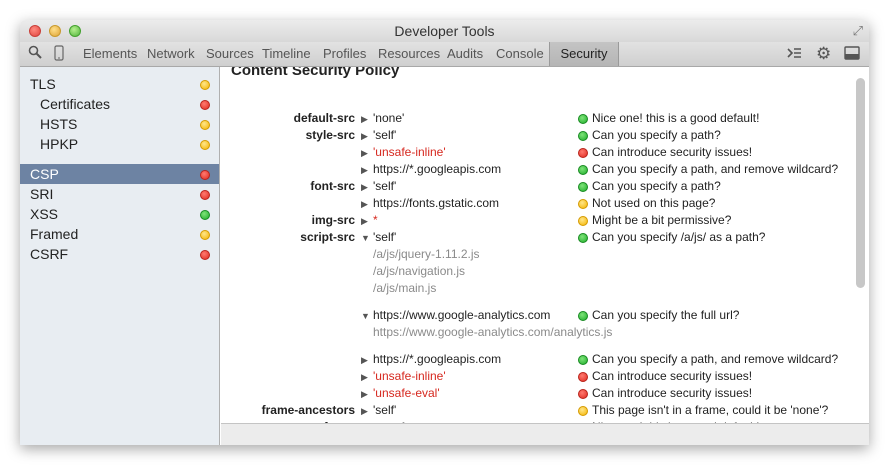 The height and width of the screenshot is (465, 889). I want to click on sidebar-item-label: TLS, so click(43, 84).